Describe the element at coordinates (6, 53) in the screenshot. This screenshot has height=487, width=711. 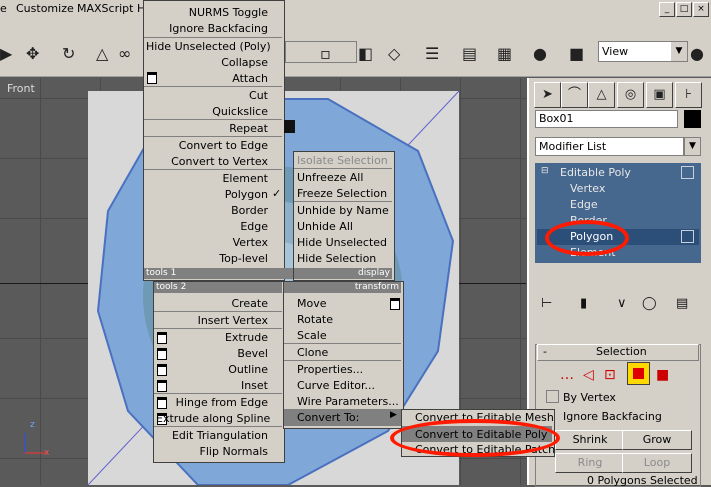
I see `select-icon: ▶` at that location.